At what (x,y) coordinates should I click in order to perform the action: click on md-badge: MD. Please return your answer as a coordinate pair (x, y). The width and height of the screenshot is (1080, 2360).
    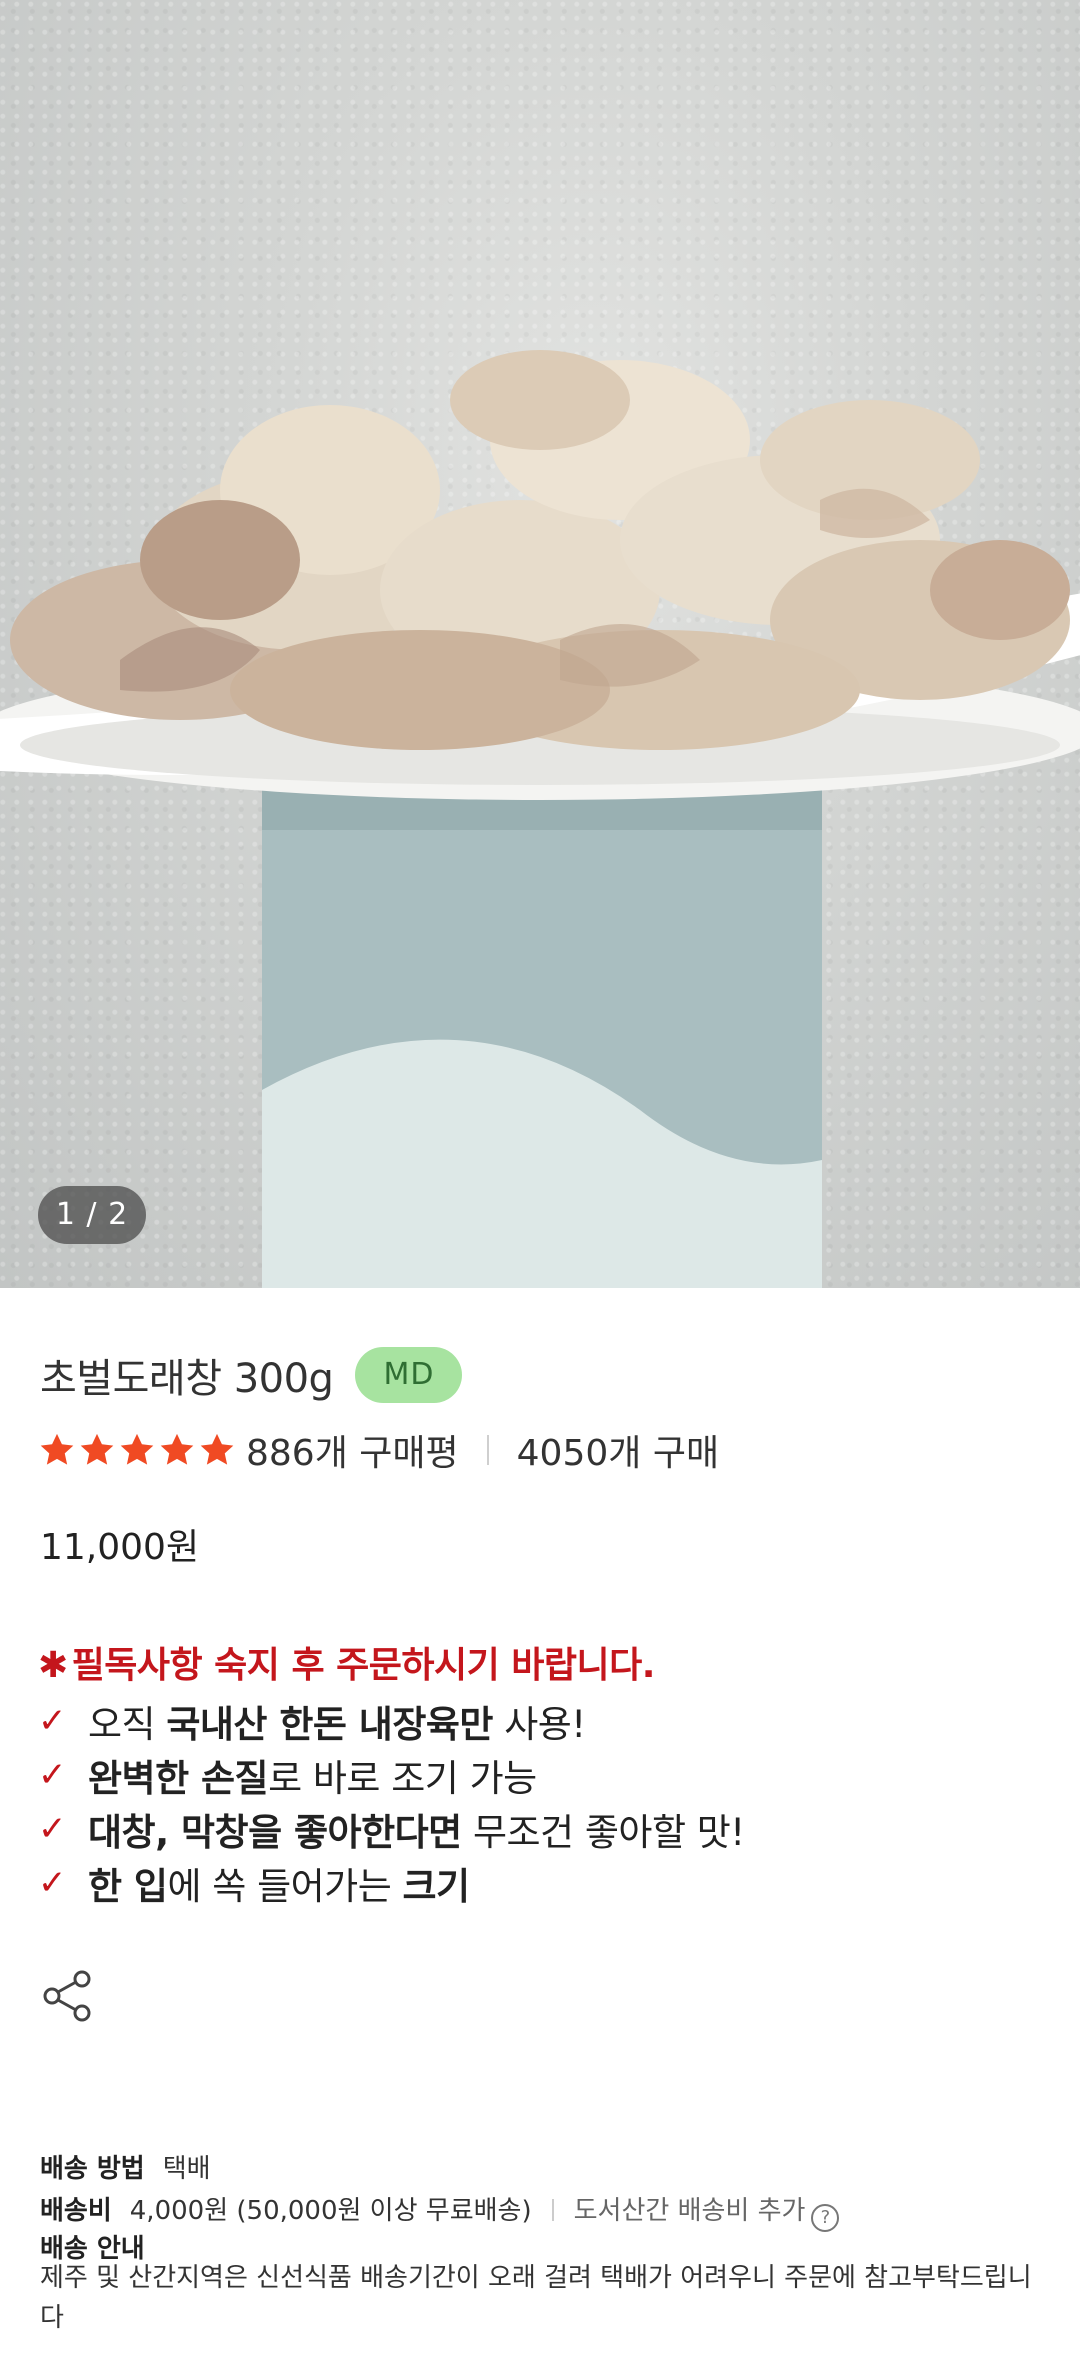
    Looking at the image, I should click on (409, 1375).